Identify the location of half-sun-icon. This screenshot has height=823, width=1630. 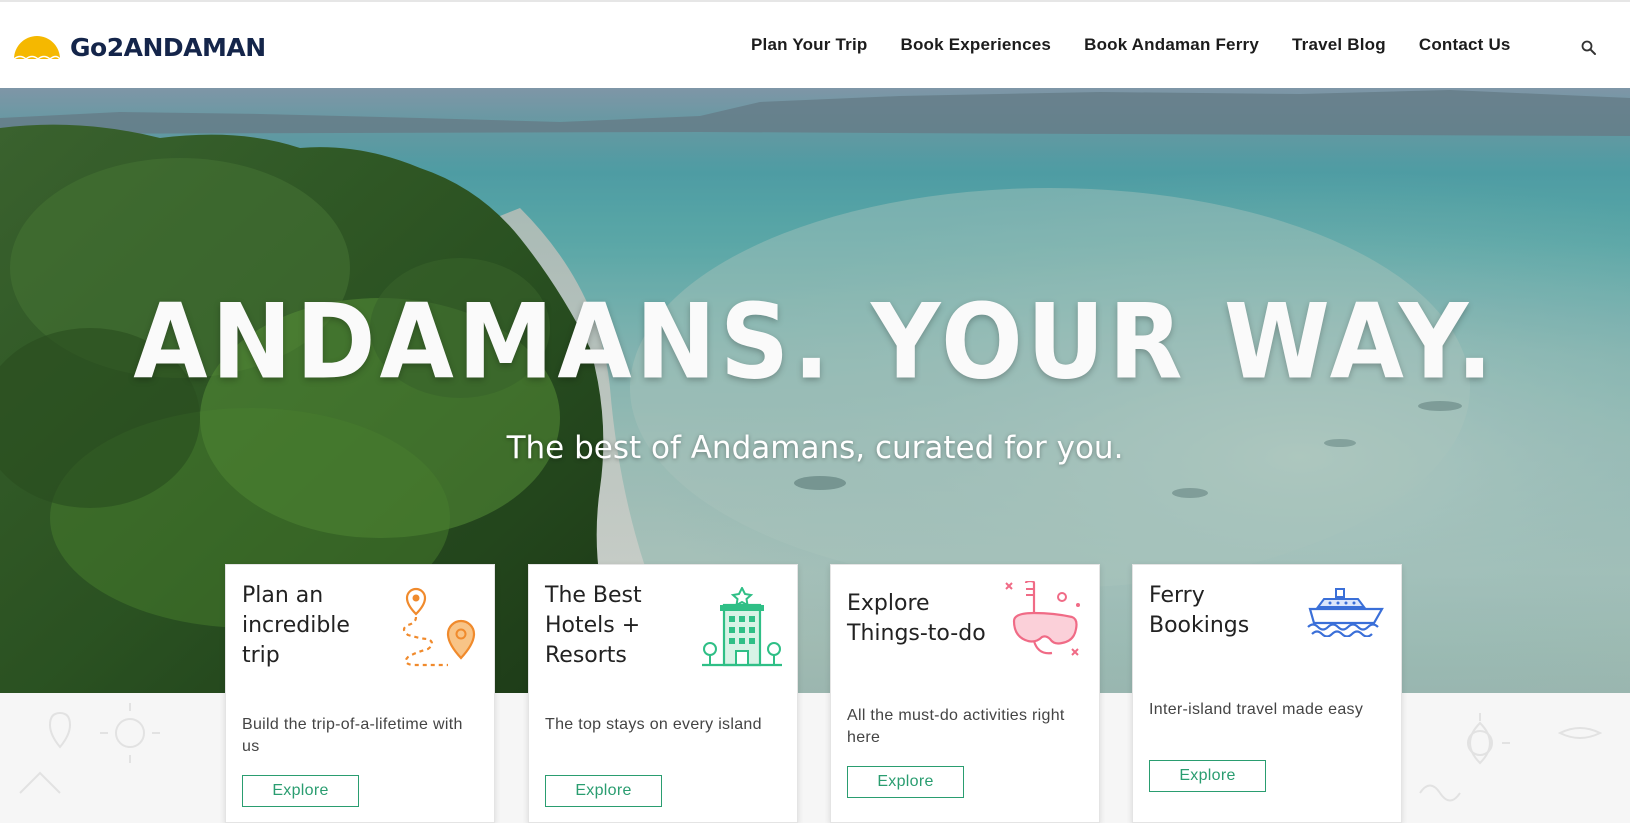
(37, 48).